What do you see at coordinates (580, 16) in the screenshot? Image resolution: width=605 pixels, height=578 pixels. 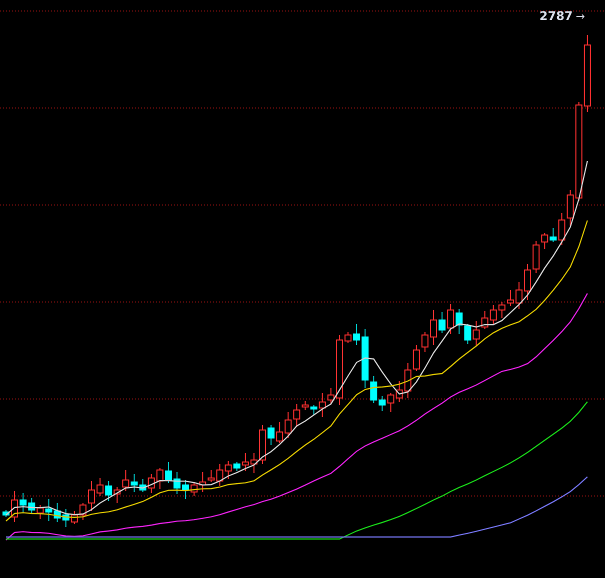 I see `arrow-glyph: →` at bounding box center [580, 16].